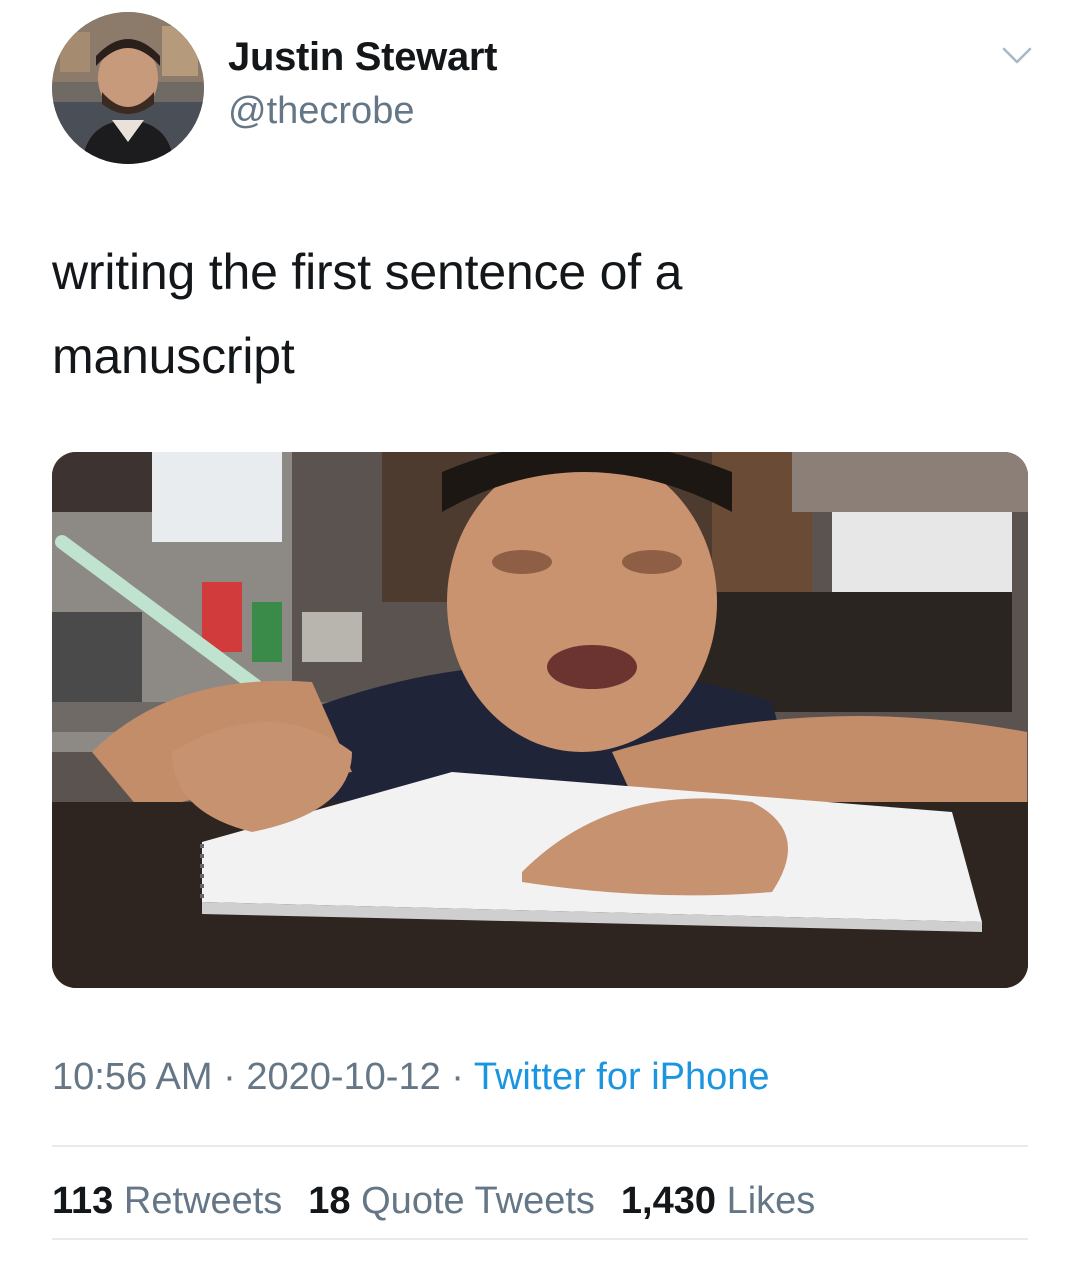 This screenshot has height=1273, width=1080. Describe the element at coordinates (1017, 56) in the screenshot. I see `chevron-down-icon` at that location.